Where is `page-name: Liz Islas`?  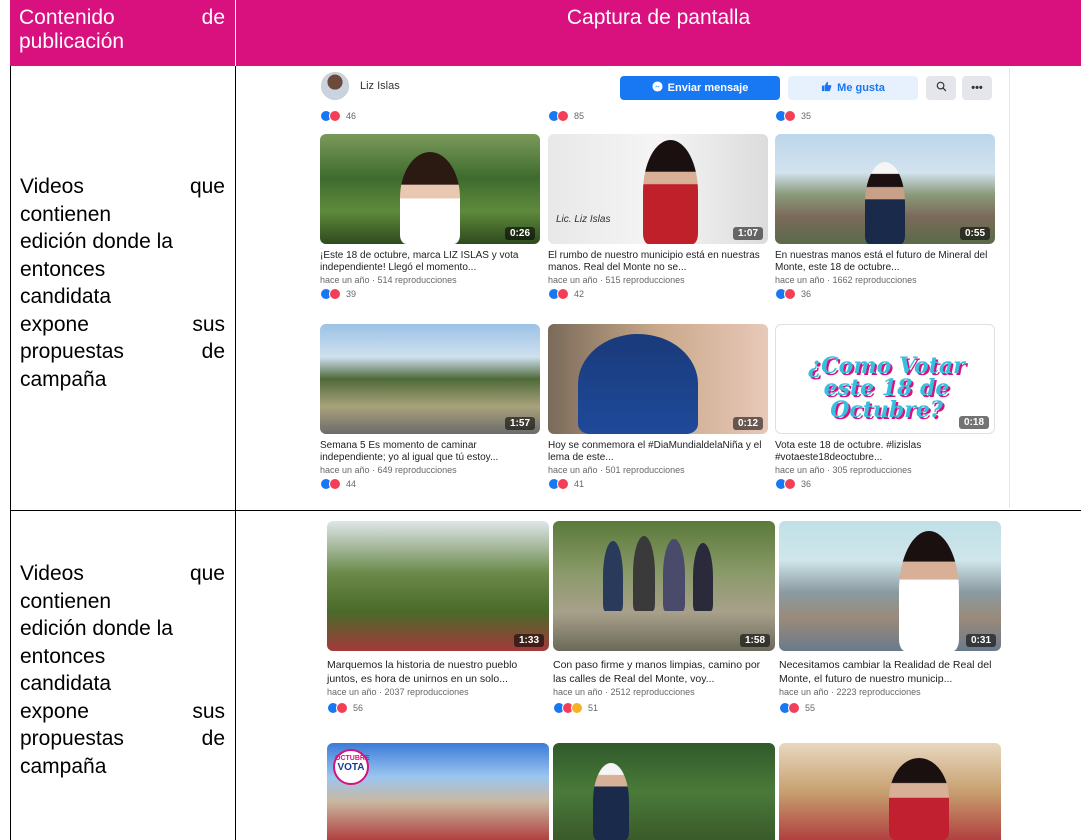 page-name: Liz Islas is located at coordinates (380, 86).